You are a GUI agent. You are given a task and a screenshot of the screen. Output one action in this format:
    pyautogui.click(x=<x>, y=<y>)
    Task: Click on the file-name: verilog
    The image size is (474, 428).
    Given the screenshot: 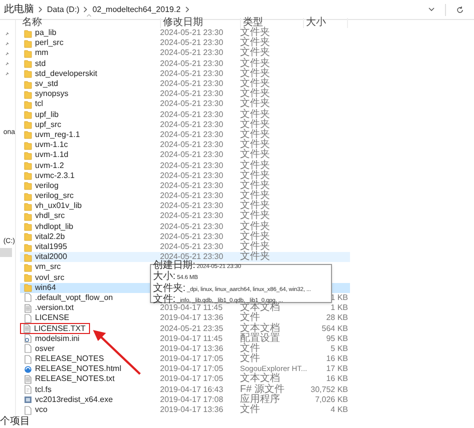 What is the action you would take?
    pyautogui.click(x=47, y=186)
    